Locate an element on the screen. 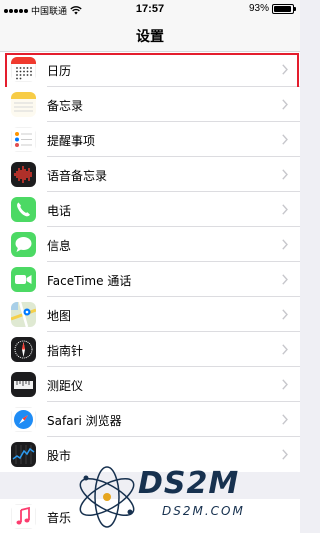 Image resolution: width=320 pixels, height=533 pixels. page-title: 设置 is located at coordinates (150, 37).